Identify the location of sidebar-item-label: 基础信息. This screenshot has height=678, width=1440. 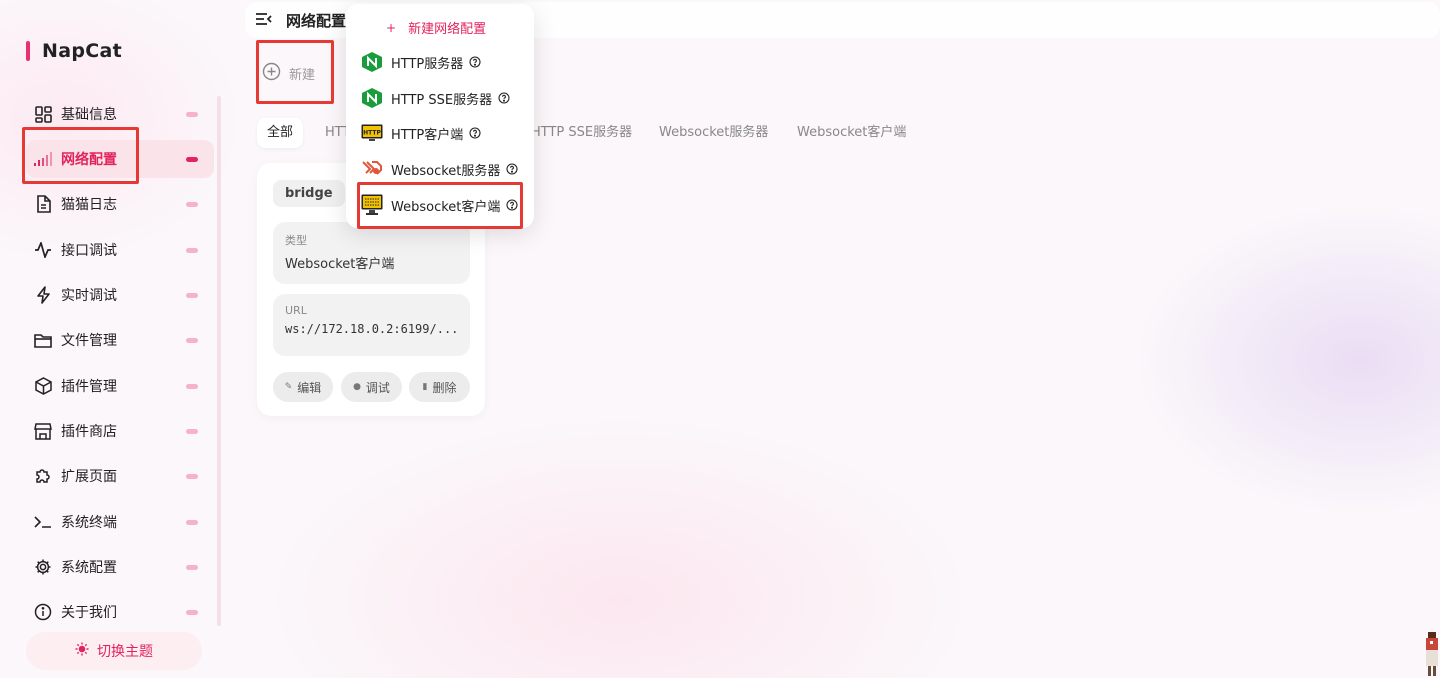
(89, 115).